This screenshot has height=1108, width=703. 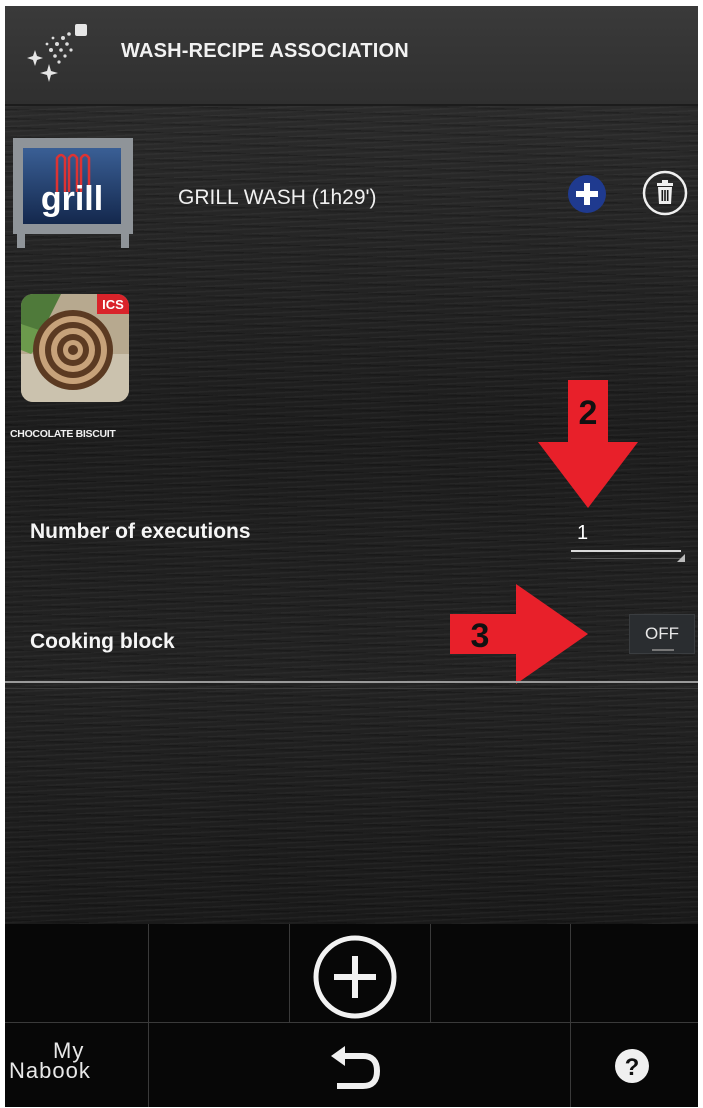 I want to click on cooking-block-toggle: OFF, so click(x=662, y=634).